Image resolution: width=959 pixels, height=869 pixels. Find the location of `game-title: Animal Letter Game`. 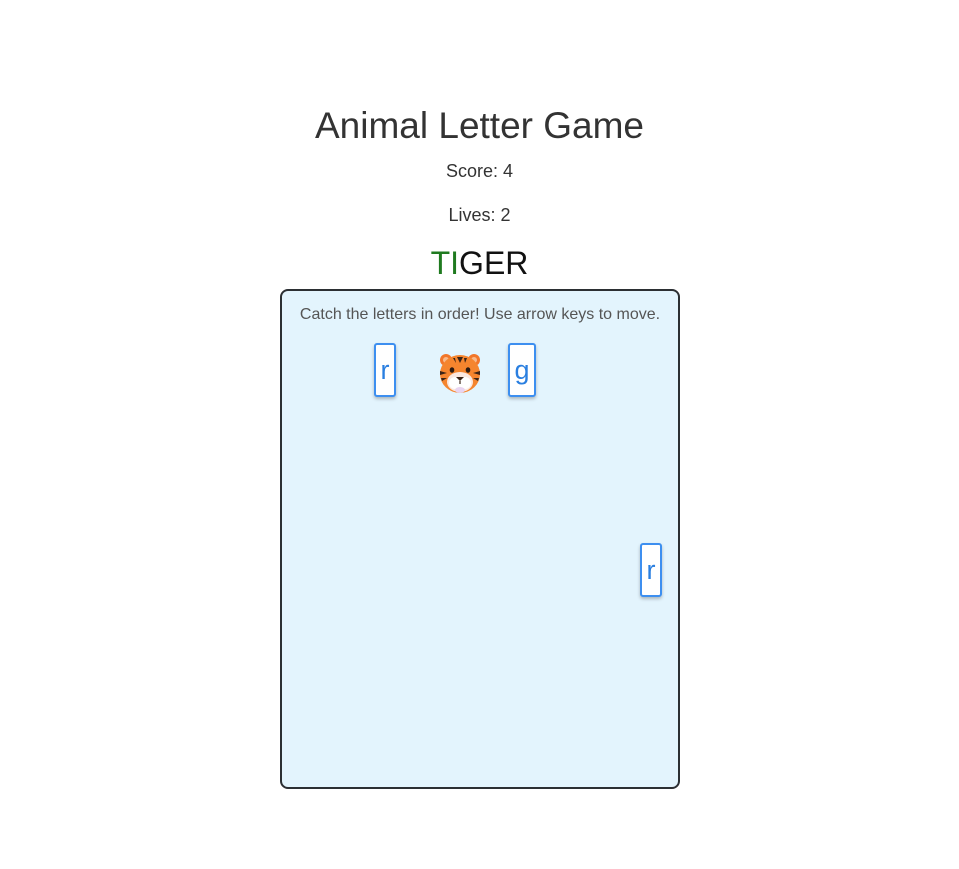

game-title: Animal Letter Game is located at coordinates (479, 125).